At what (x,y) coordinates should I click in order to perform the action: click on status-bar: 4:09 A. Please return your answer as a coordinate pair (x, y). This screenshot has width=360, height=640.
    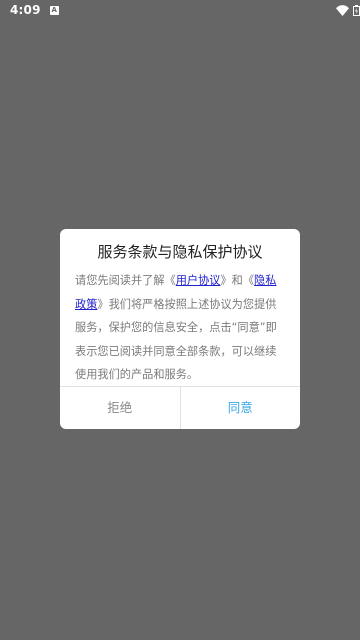
    Looking at the image, I should click on (180, 10).